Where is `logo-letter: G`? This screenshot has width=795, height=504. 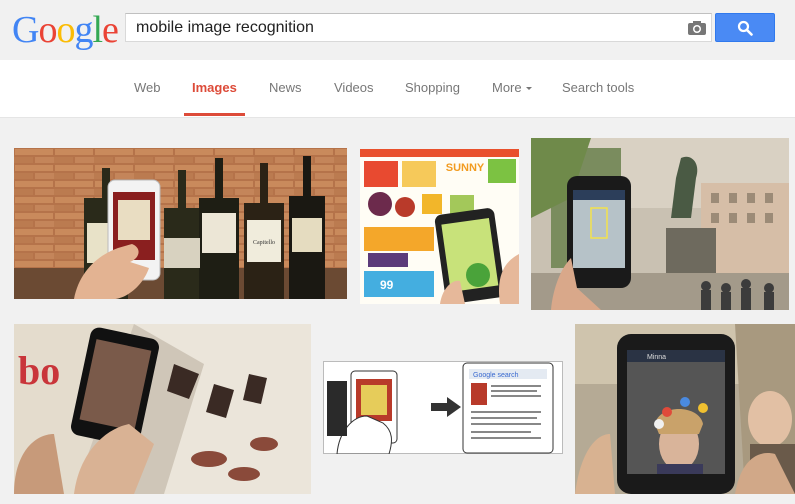 logo-letter: G is located at coordinates (25, 30).